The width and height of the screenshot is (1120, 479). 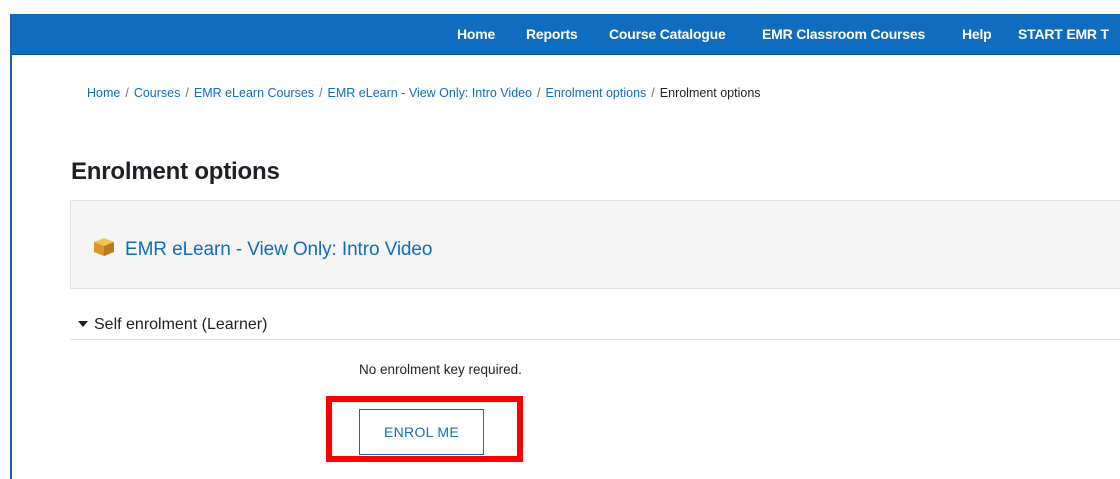 What do you see at coordinates (103, 93) in the screenshot?
I see `breadcrumb-home: Home` at bounding box center [103, 93].